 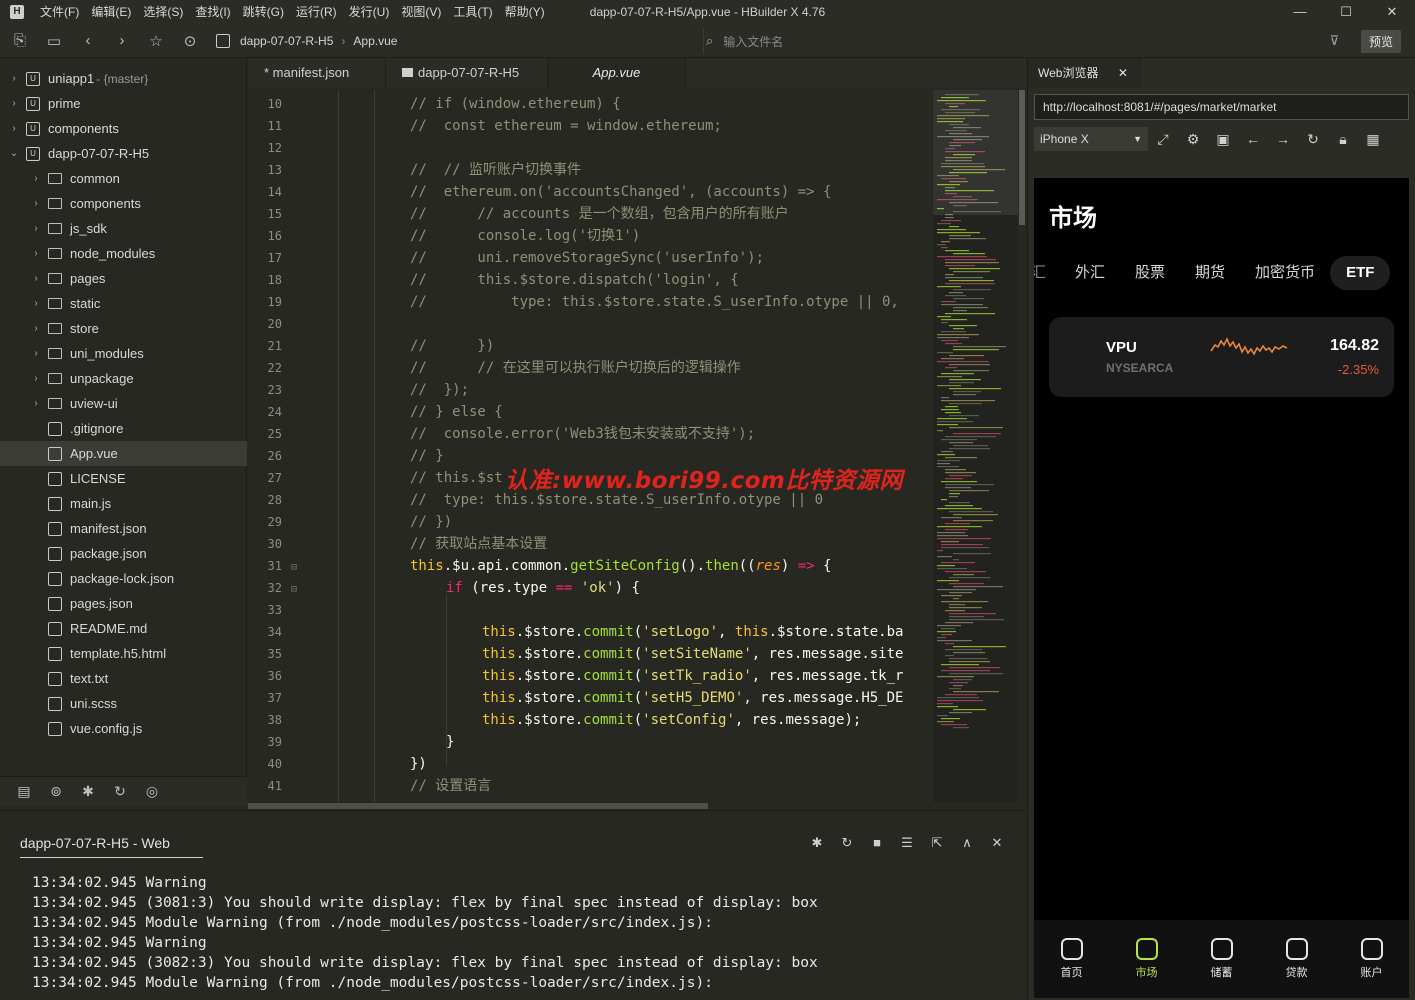 I want to click on save-icon: ▭, so click(x=54, y=41).